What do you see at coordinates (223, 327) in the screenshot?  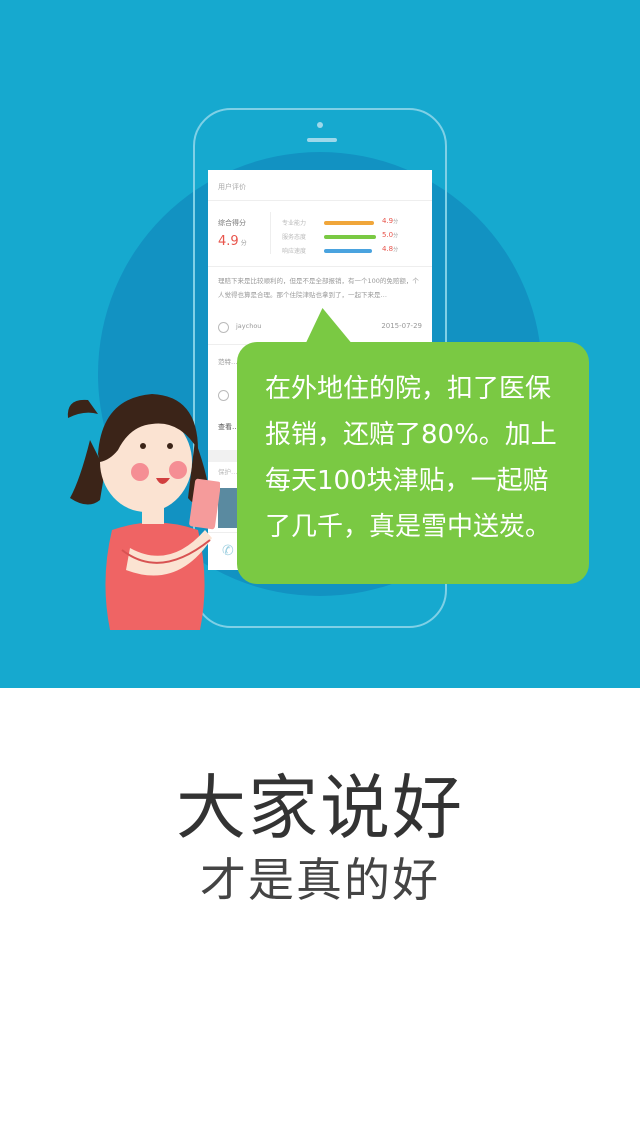 I see `user-icon` at bounding box center [223, 327].